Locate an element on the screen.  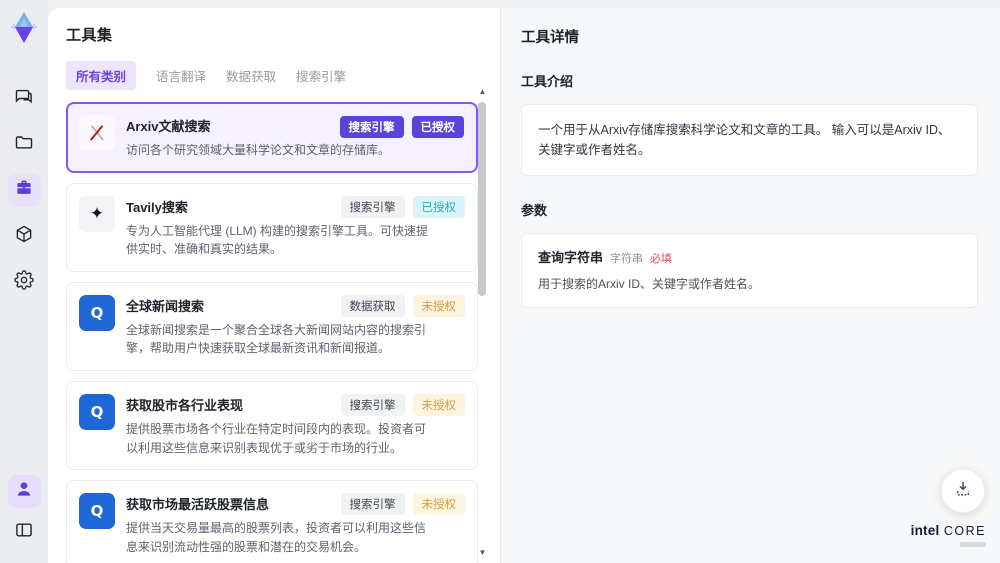
download-button is located at coordinates (963, 491).